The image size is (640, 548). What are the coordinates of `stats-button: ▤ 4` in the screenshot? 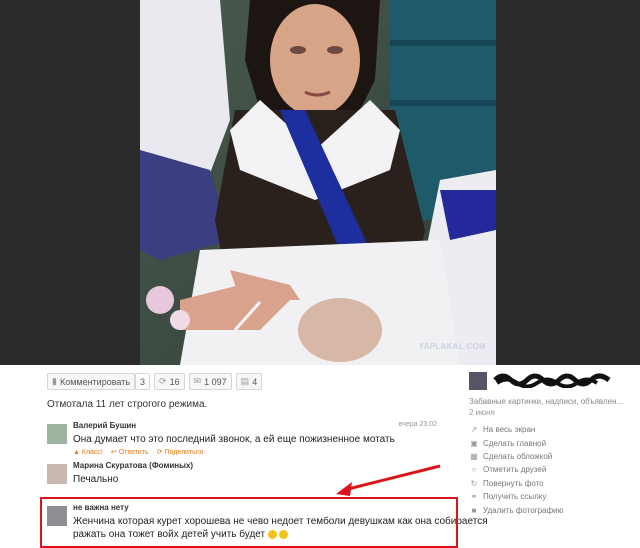 It's located at (249, 381).